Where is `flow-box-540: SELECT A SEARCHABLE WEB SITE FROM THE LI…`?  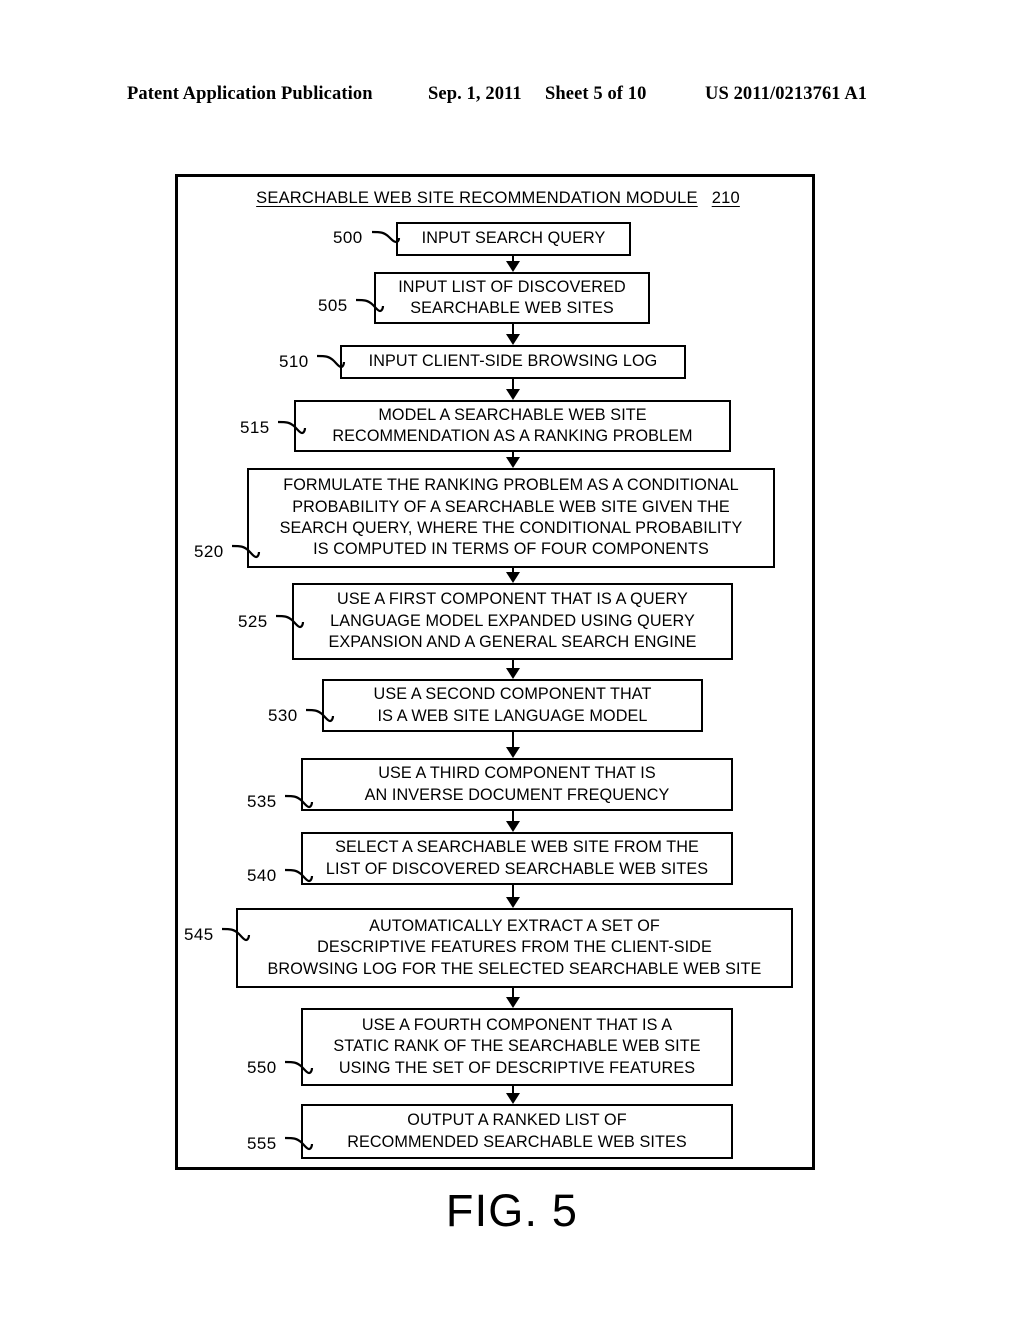 flow-box-540: SELECT A SEARCHABLE WEB SITE FROM THE LI… is located at coordinates (517, 858).